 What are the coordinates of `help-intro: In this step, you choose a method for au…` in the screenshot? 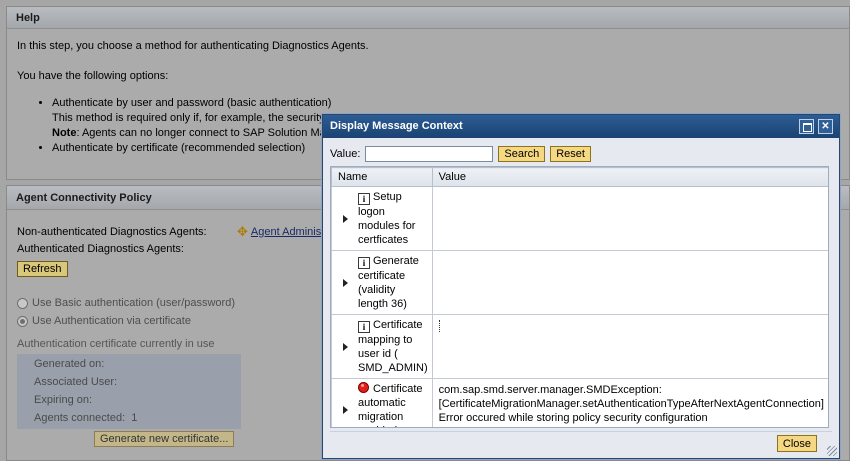 It's located at (193, 46).